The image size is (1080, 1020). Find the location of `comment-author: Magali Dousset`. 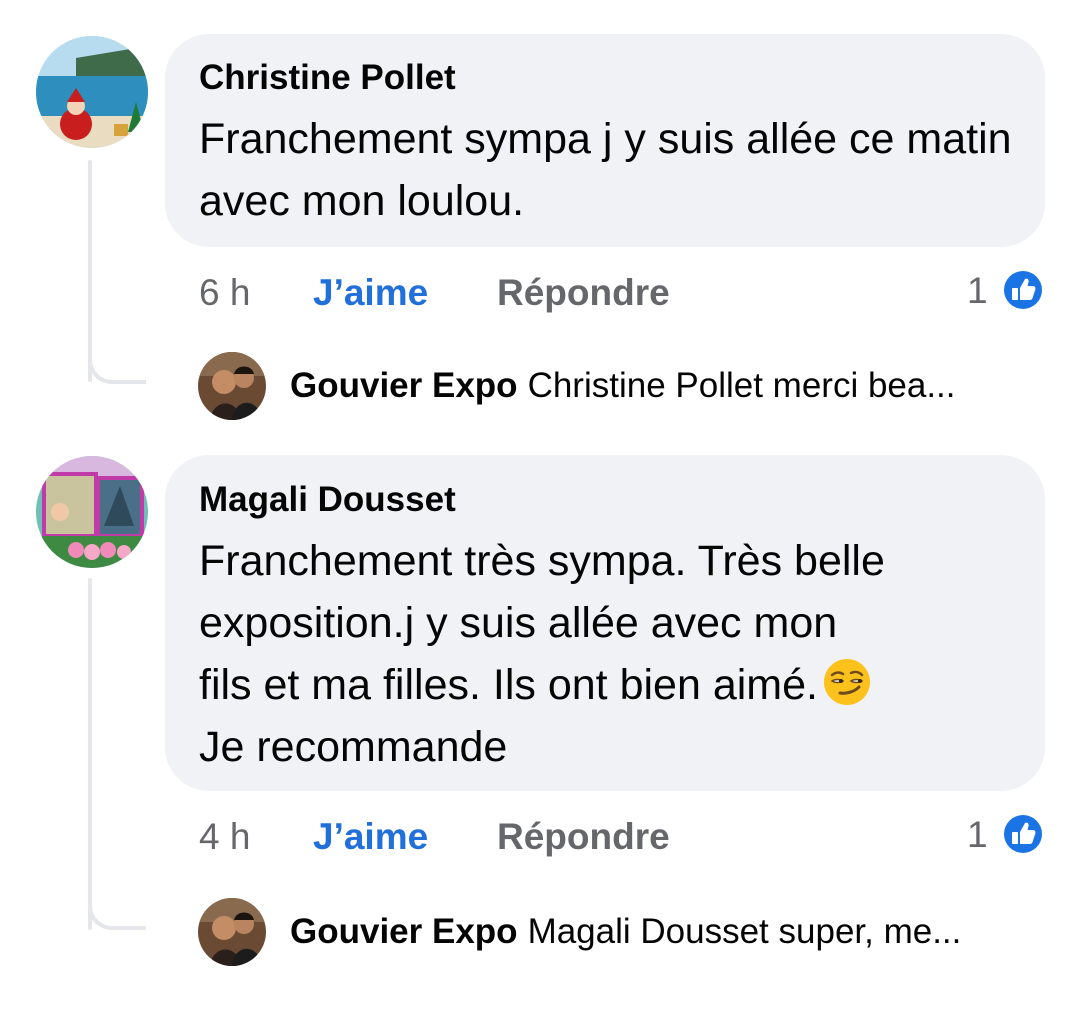

comment-author: Magali Dousset is located at coordinates (327, 500).